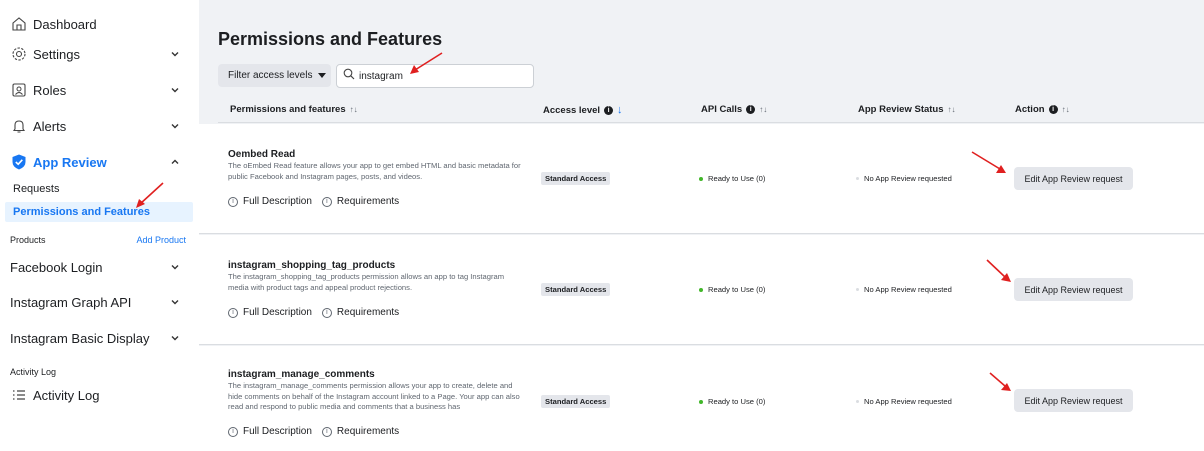  I want to click on api-calls-status: Ready to Use (0), so click(732, 401).